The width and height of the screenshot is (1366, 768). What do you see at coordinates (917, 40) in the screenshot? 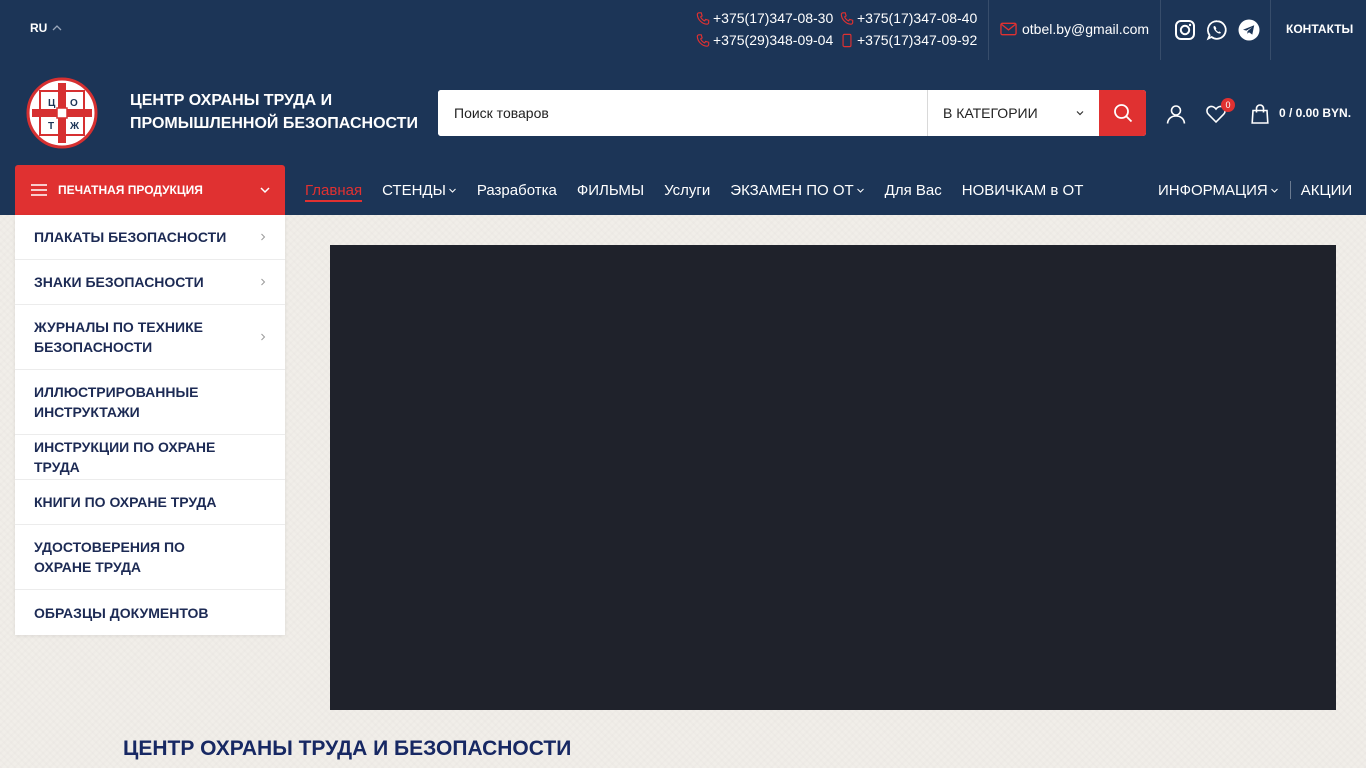
I see `phone-number: +375(17)347-09-92` at bounding box center [917, 40].